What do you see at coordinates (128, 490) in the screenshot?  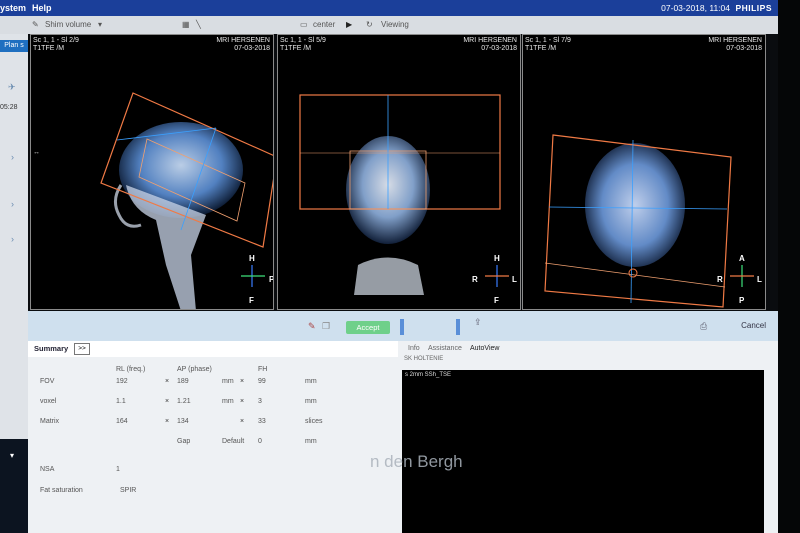 I see `fat-saturation-value: SPIR` at bounding box center [128, 490].